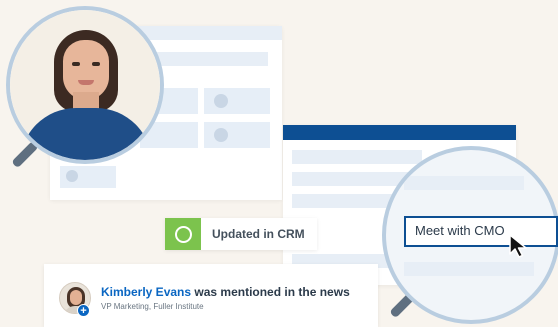  What do you see at coordinates (183, 234) in the screenshot?
I see `check-circle-icon` at bounding box center [183, 234].